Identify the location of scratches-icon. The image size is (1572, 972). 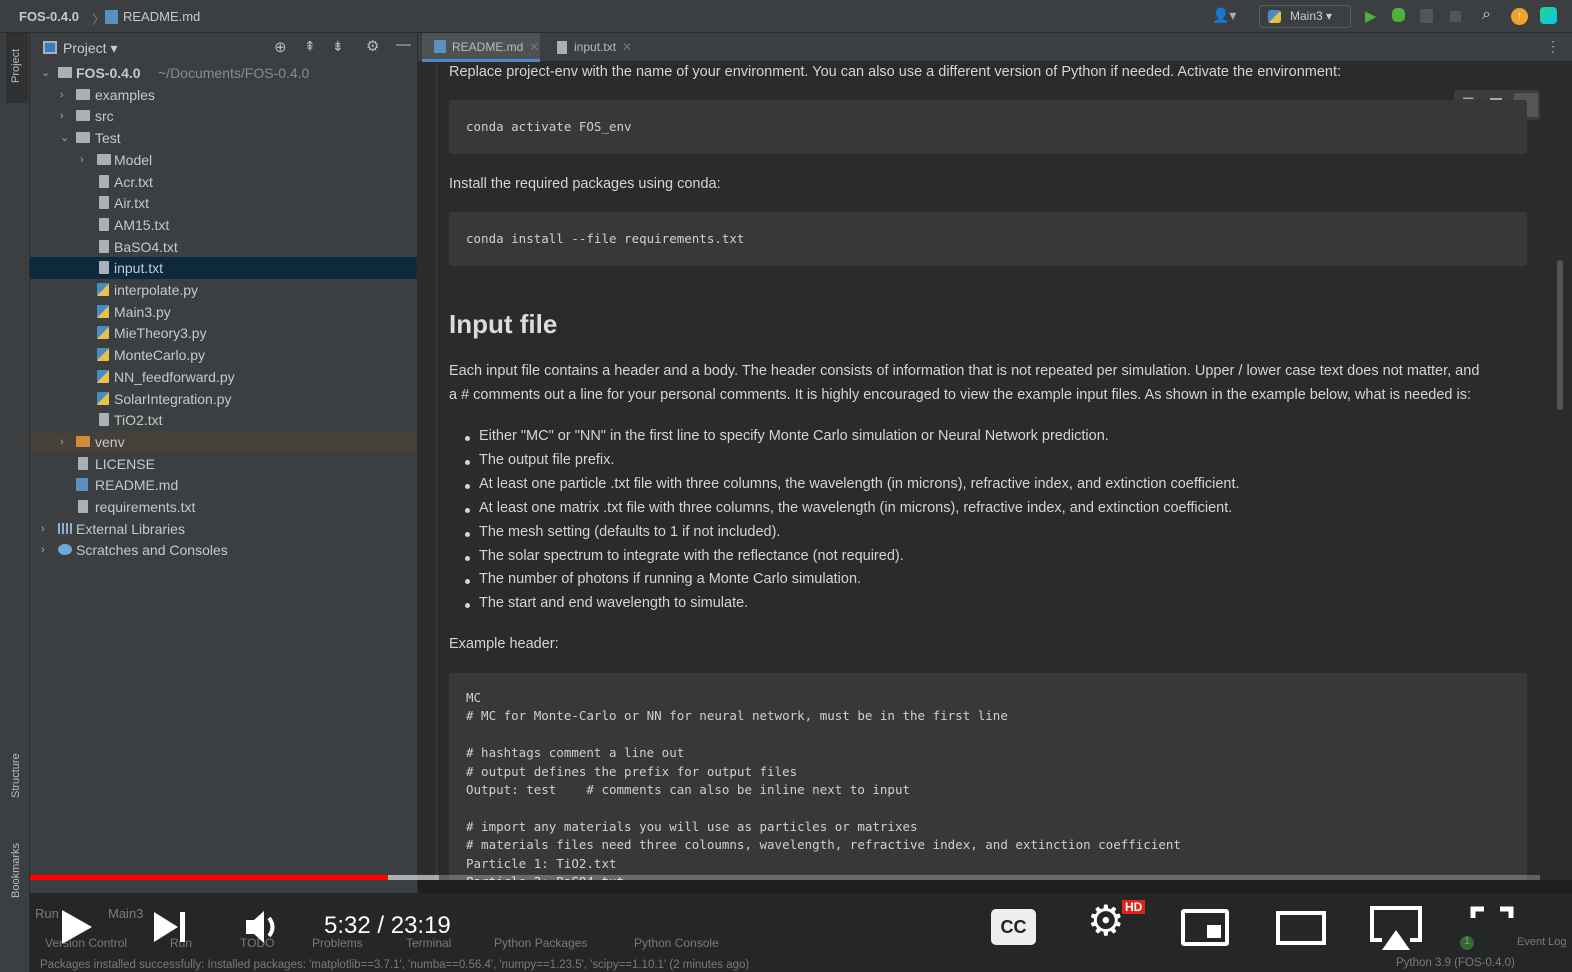
(65, 550).